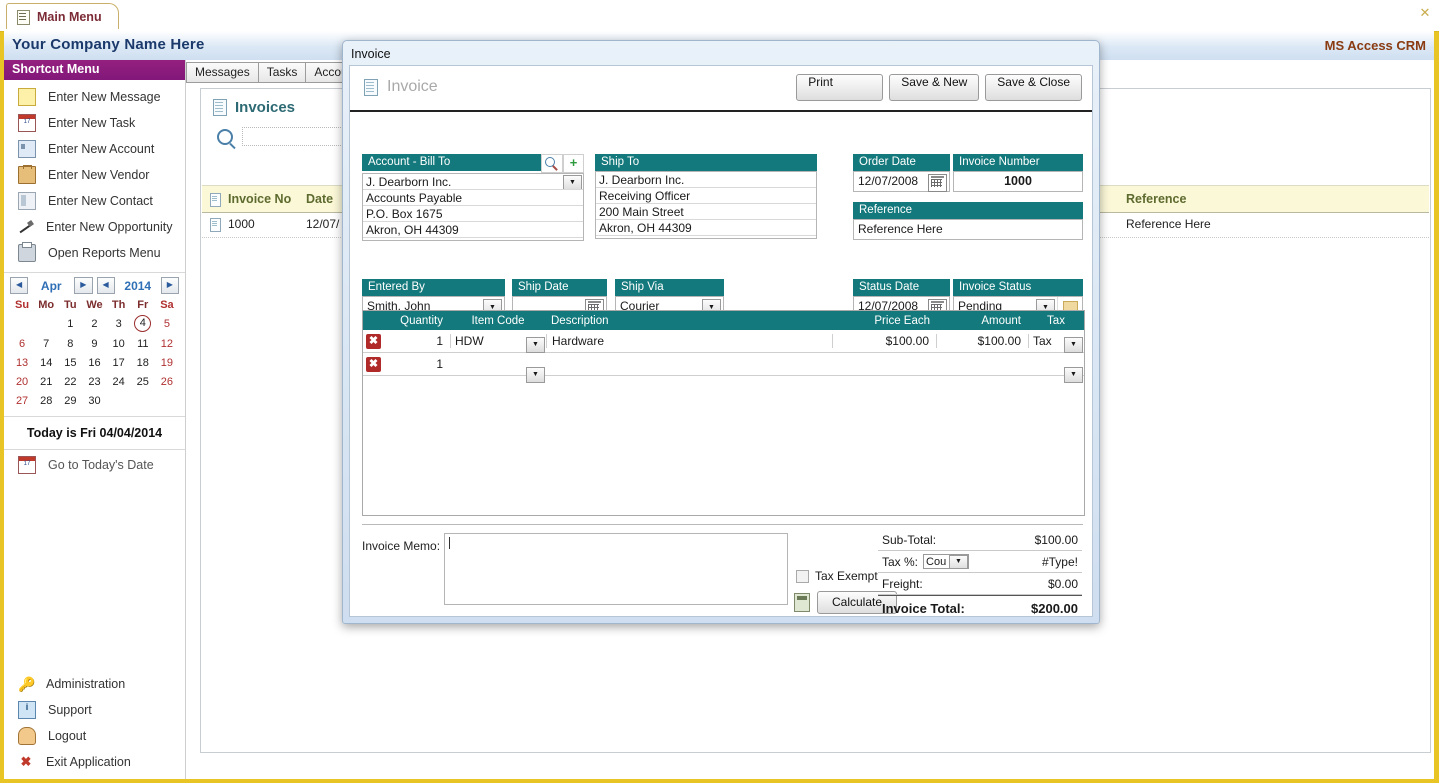 The image size is (1439, 783). Describe the element at coordinates (143, 323) in the screenshot. I see `calendar-day-today: 4` at that location.